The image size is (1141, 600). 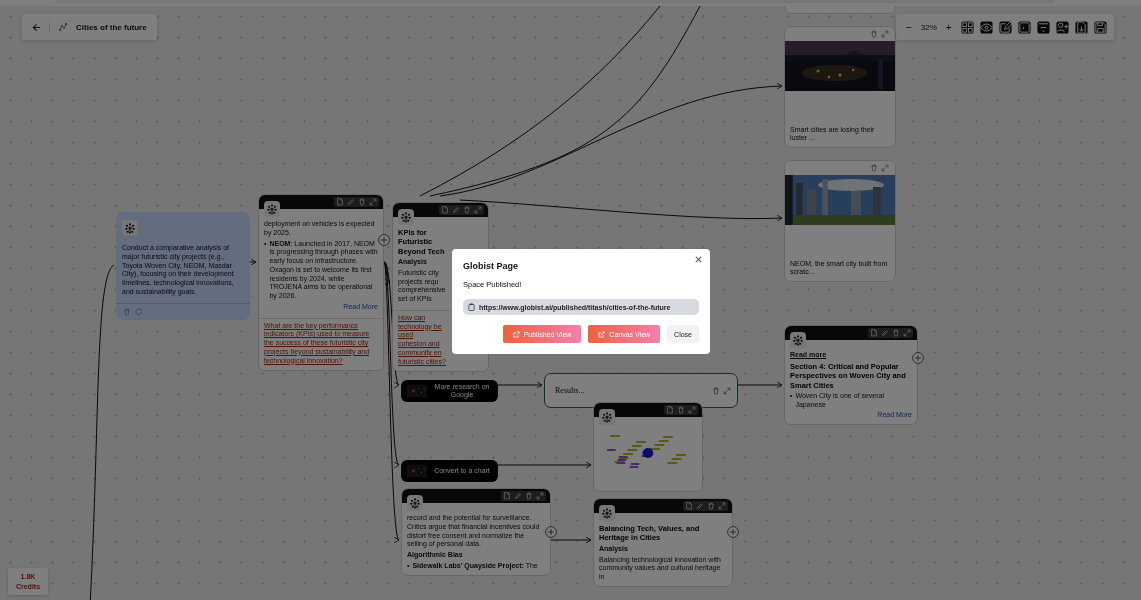 What do you see at coordinates (1005, 27) in the screenshot?
I see `edit-button` at bounding box center [1005, 27].